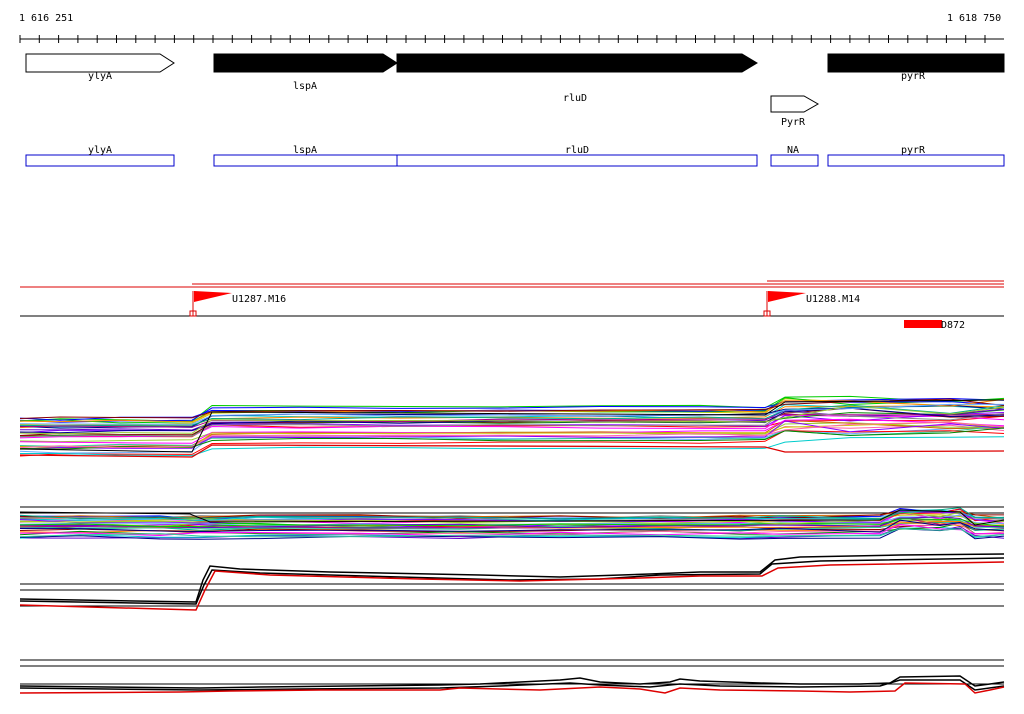 The width and height of the screenshot is (1024, 714). What do you see at coordinates (916, 63) in the screenshot?
I see `gene-arrow-pyrR` at bounding box center [916, 63].